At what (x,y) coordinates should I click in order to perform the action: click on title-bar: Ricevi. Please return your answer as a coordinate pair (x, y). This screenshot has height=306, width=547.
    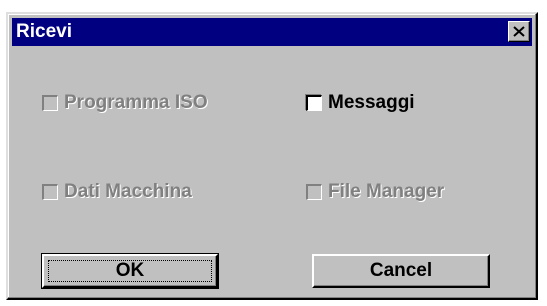
    Looking at the image, I should click on (272, 32).